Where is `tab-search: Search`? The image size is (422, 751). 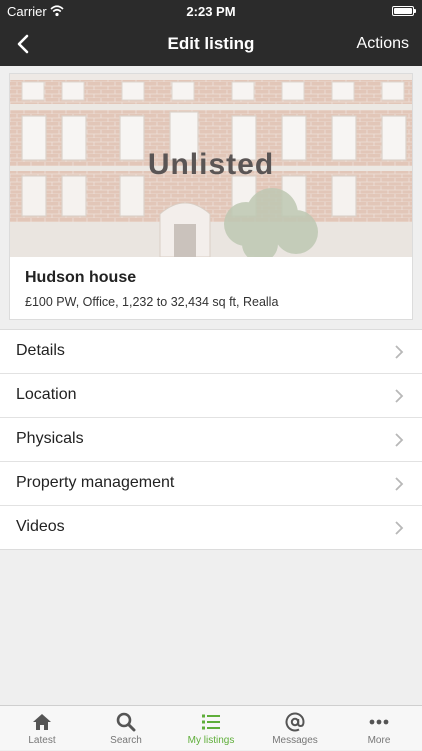 tab-search: Search is located at coordinates (126, 728).